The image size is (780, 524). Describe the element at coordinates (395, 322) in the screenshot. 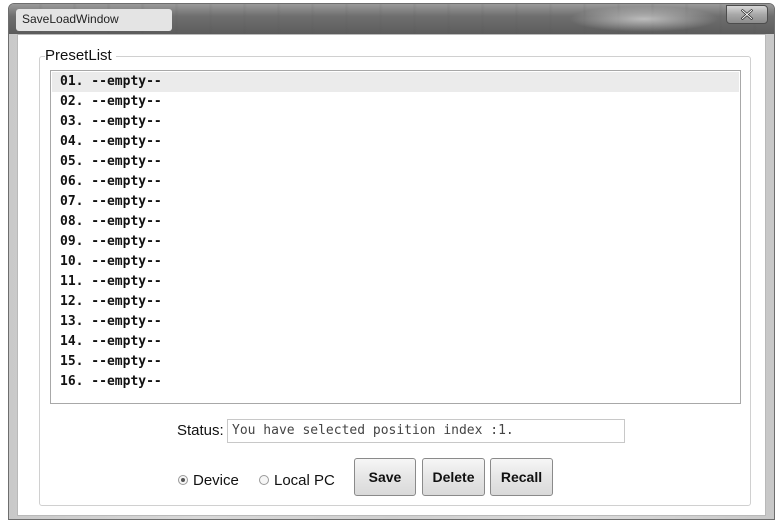

I see `preset-list-item: 13. --empty--` at that location.